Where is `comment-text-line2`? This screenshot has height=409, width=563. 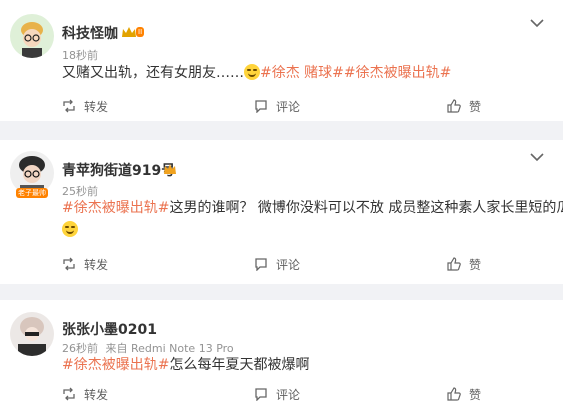 comment-text-line2 is located at coordinates (70, 230).